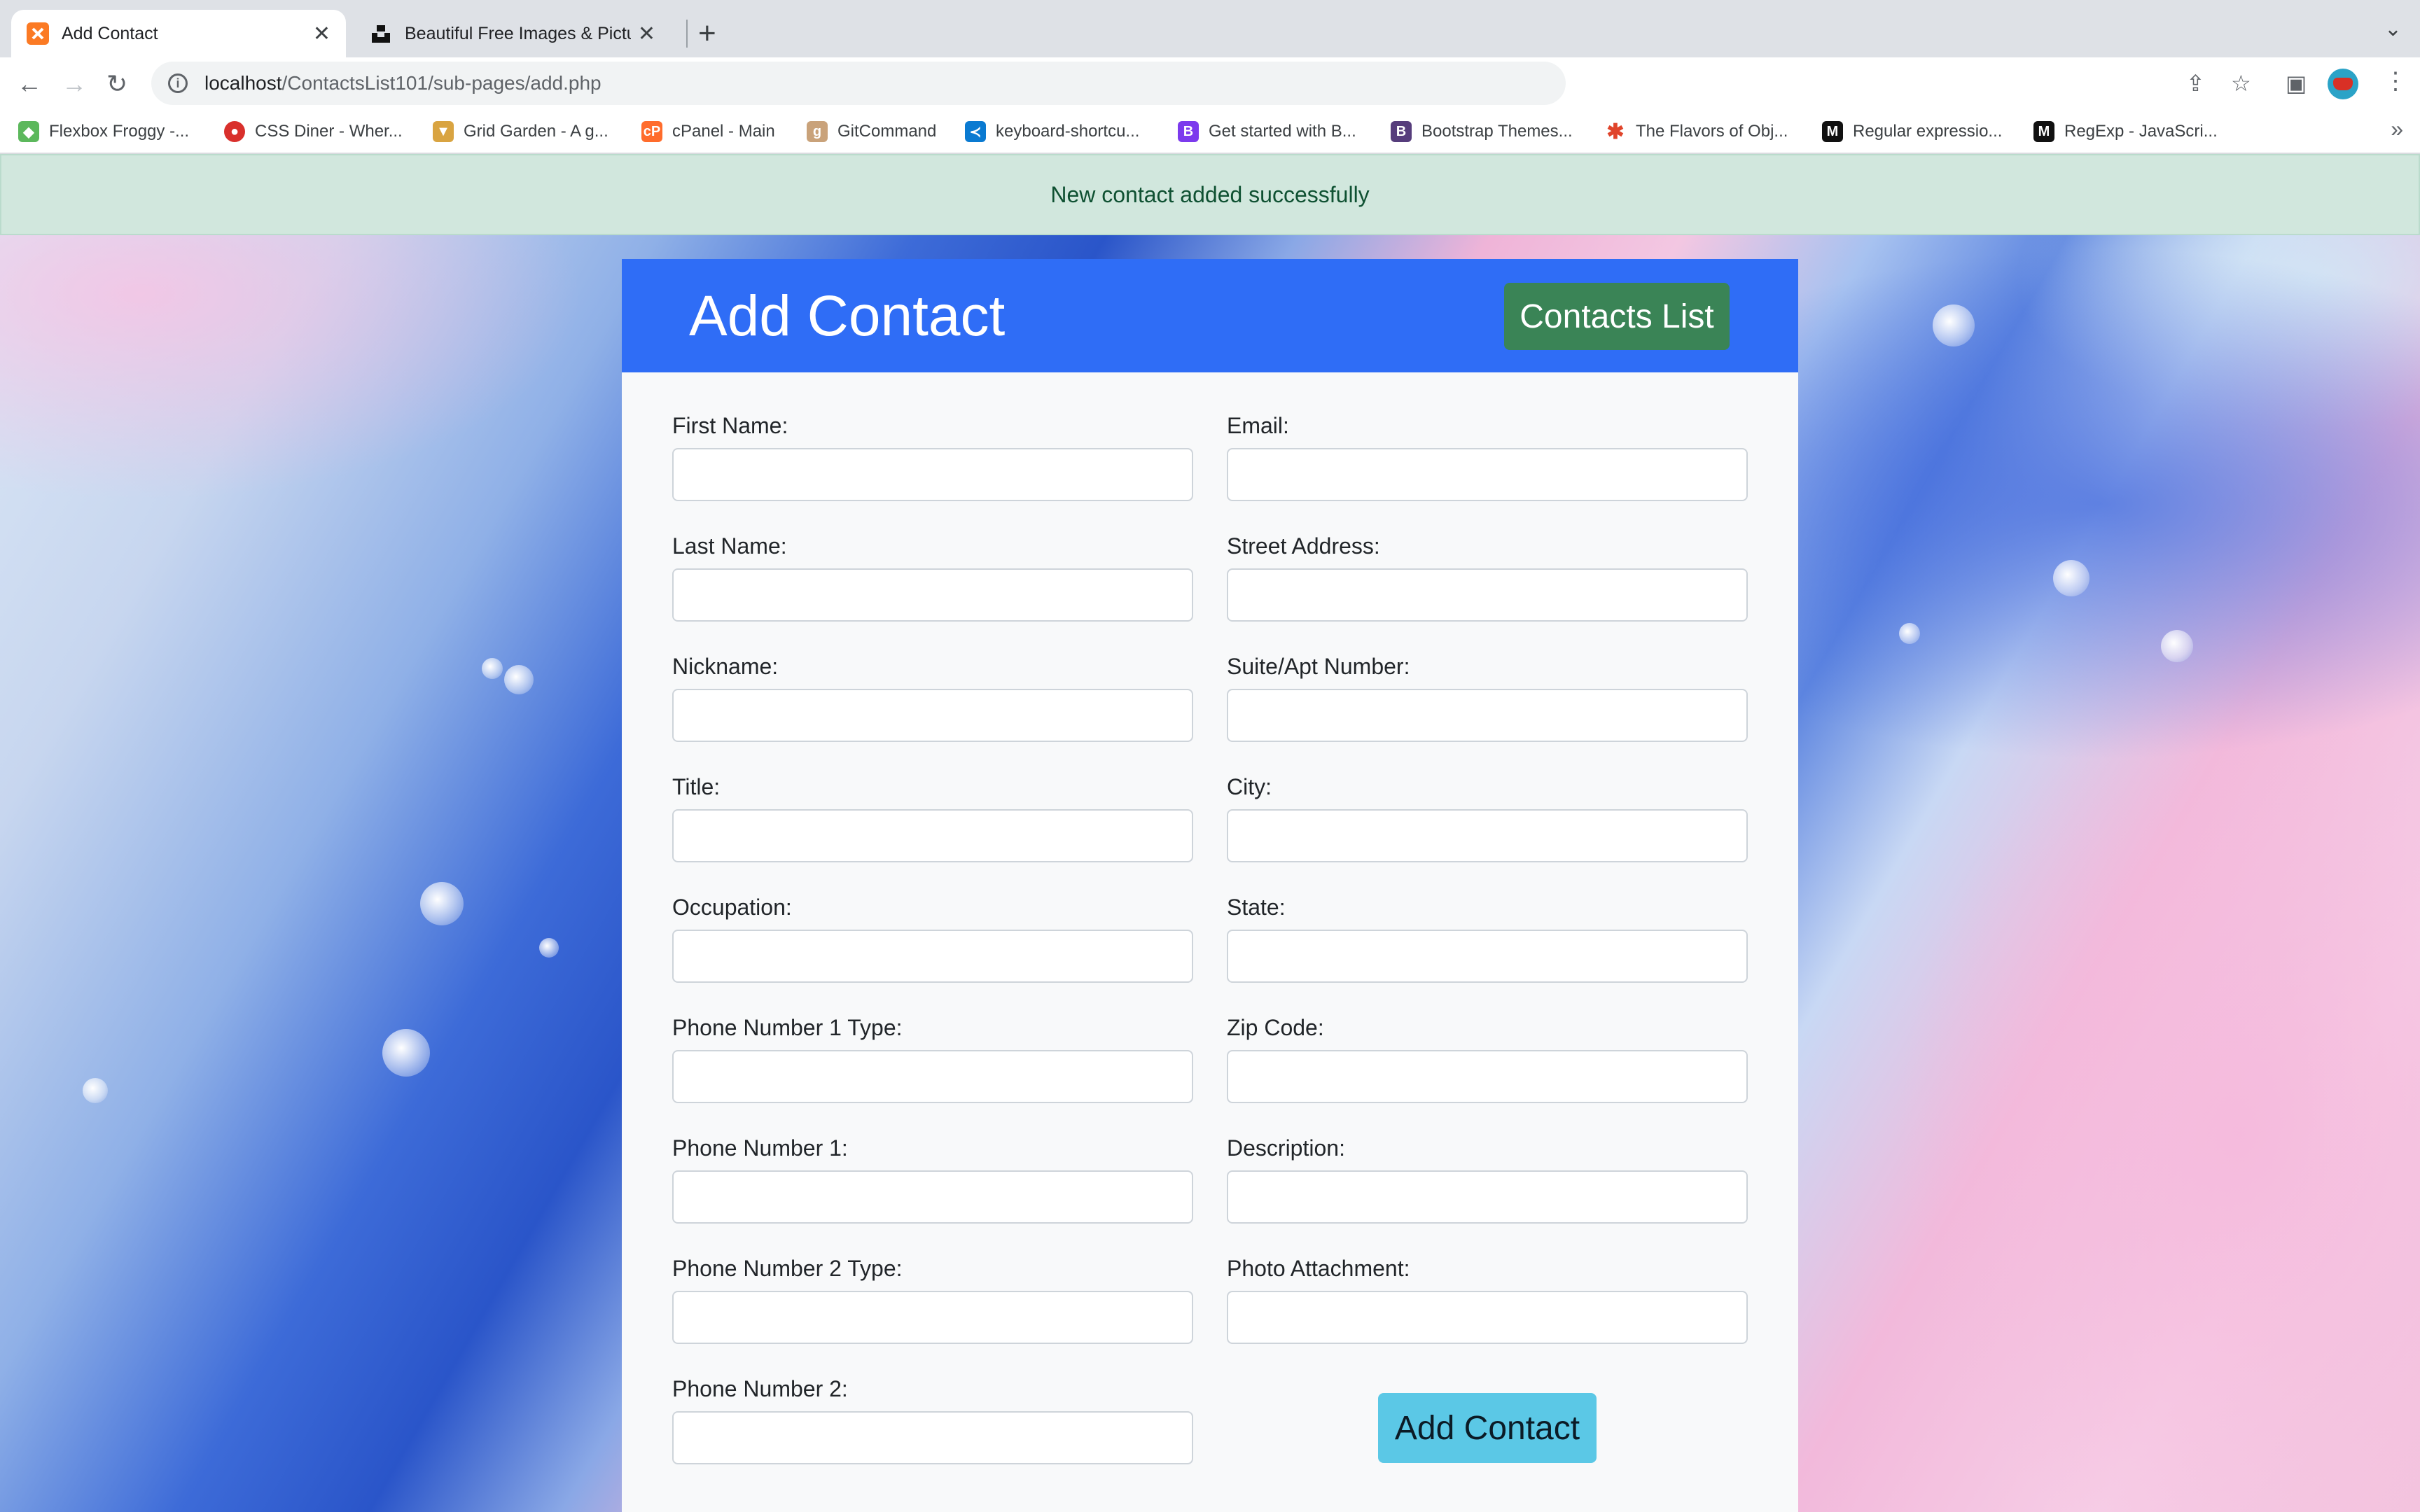 This screenshot has height=1512, width=2420. Describe the element at coordinates (518, 33) in the screenshot. I see `tab-title: Beautiful Free Images & Pictures` at that location.